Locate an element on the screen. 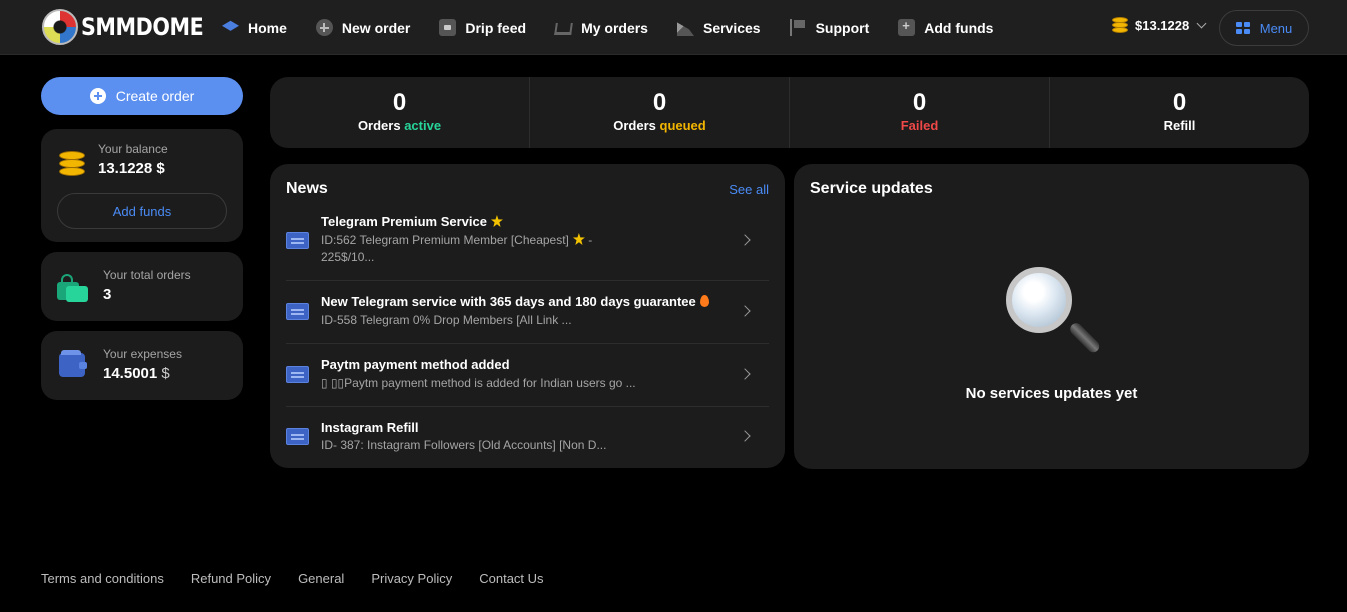 This screenshot has width=1347, height=612. menu-label: Menu is located at coordinates (1276, 28).